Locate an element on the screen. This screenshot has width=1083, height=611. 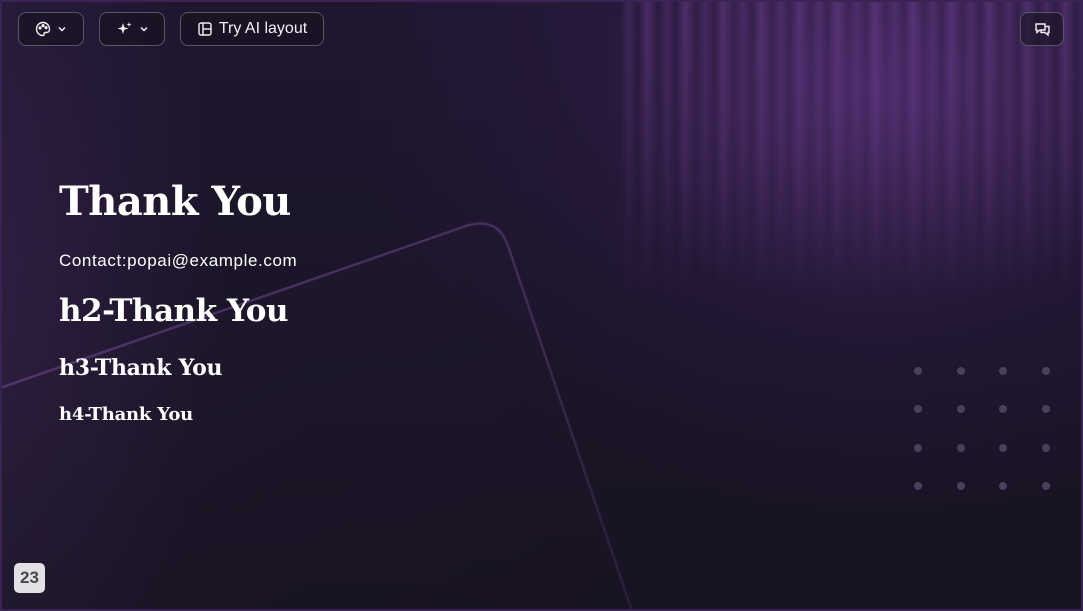
try-ai-layout-label: Try AI layout is located at coordinates (263, 28).